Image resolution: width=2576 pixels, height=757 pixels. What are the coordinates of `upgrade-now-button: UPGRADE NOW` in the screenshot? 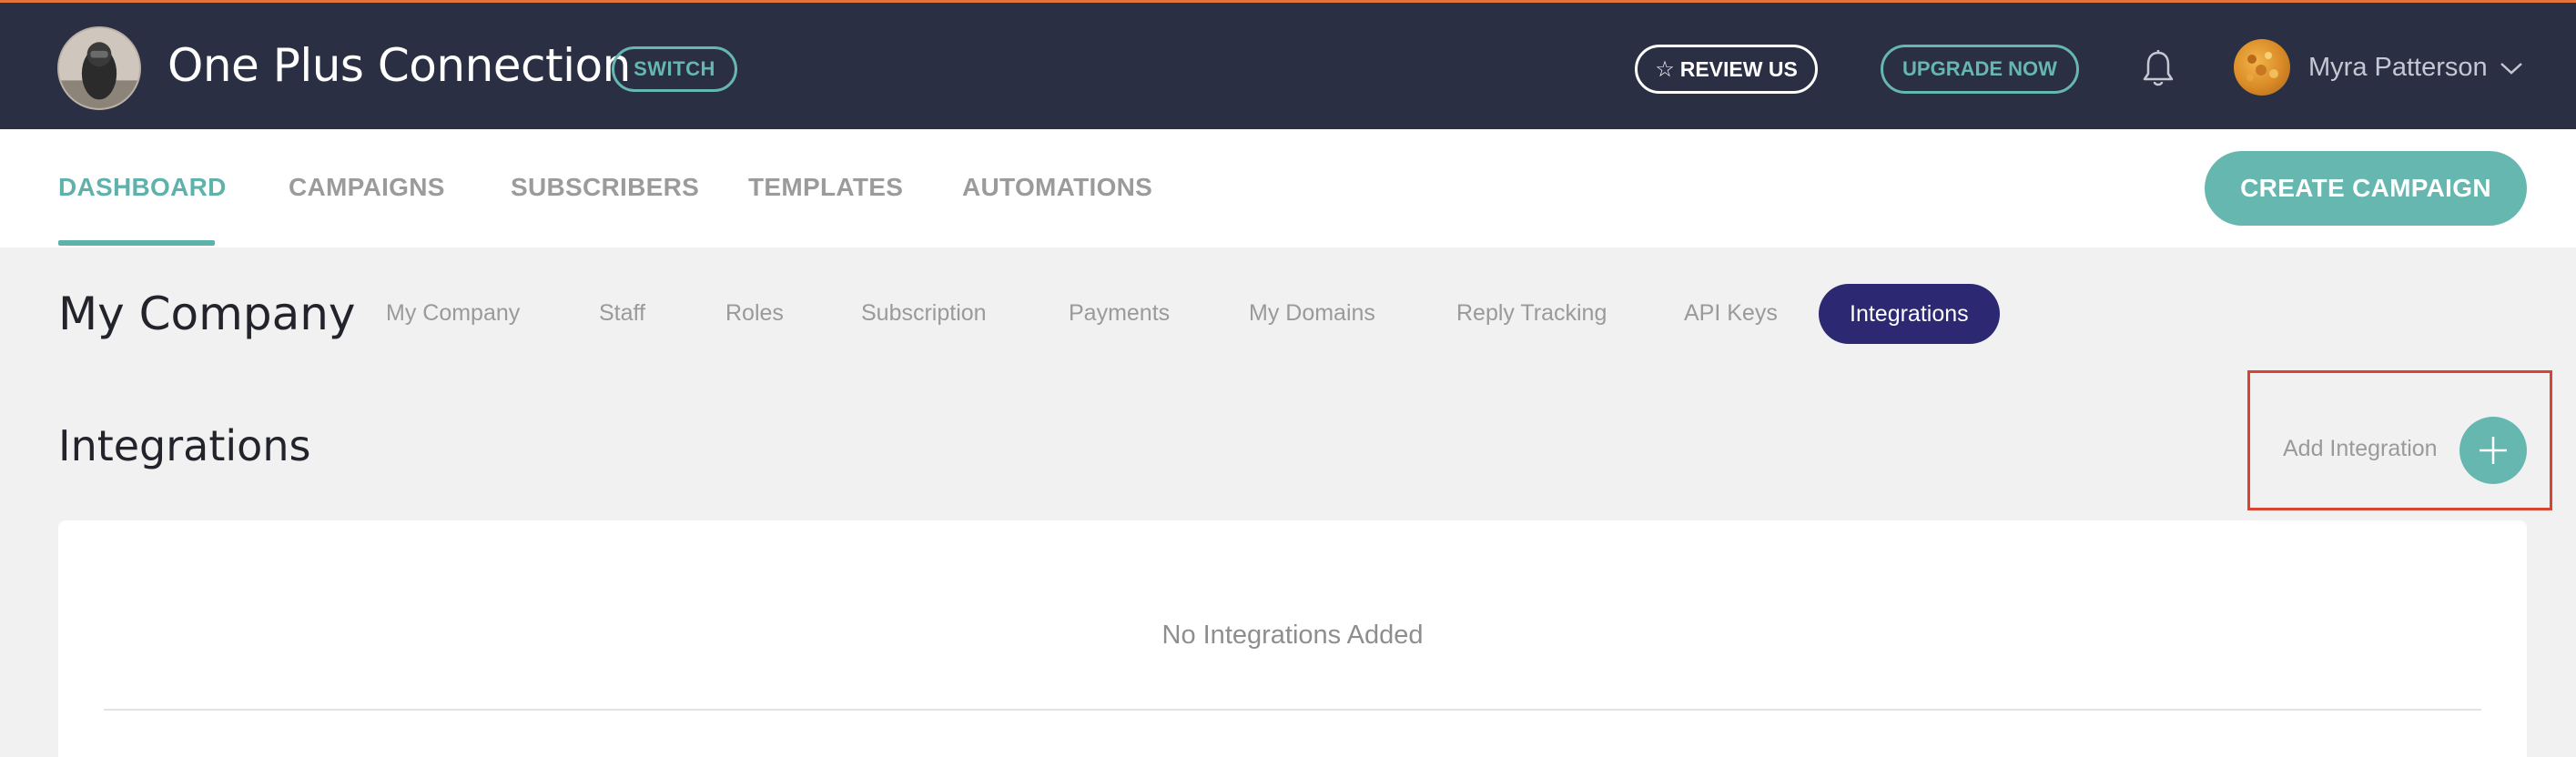 It's located at (1980, 69).